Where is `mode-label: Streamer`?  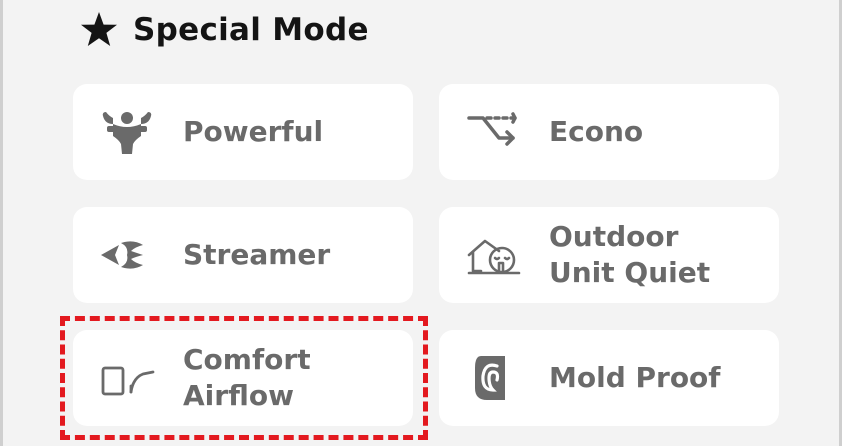
mode-label: Streamer is located at coordinates (257, 254).